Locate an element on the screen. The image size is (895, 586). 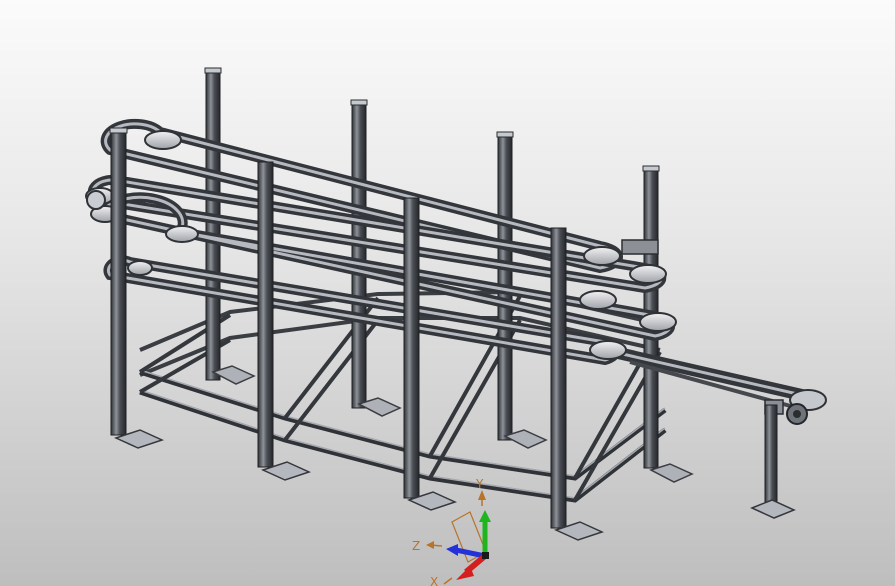
triad-x-label: X is located at coordinates (434, 580).